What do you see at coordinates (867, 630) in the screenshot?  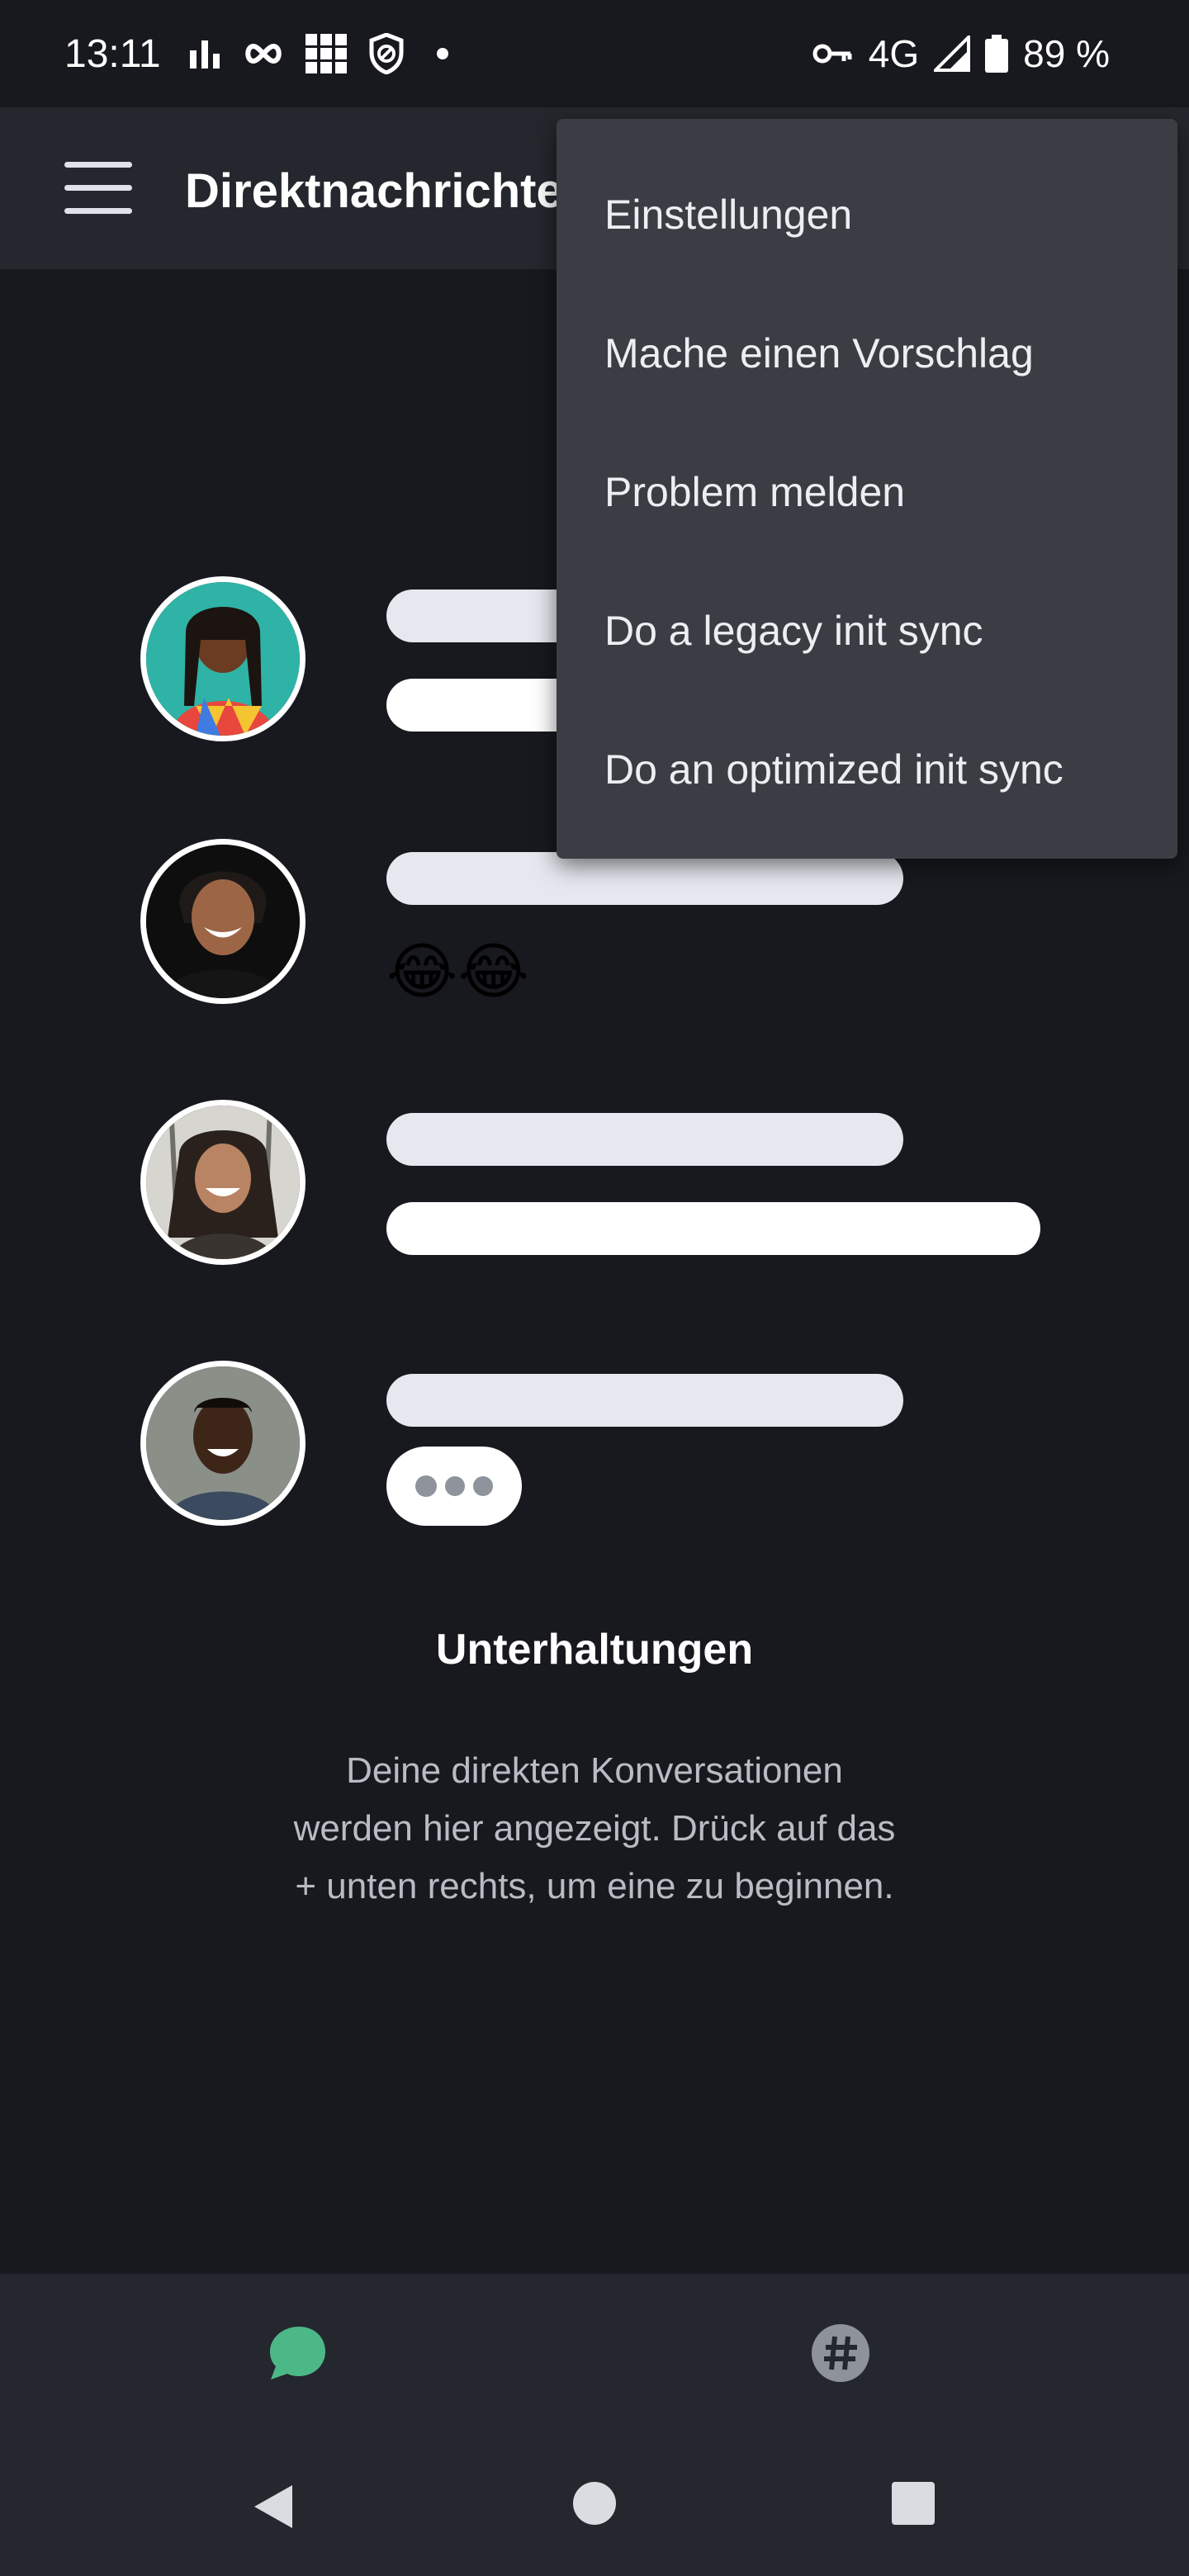 I see `menu-item-legacy-sync: Do a legacy init sync` at bounding box center [867, 630].